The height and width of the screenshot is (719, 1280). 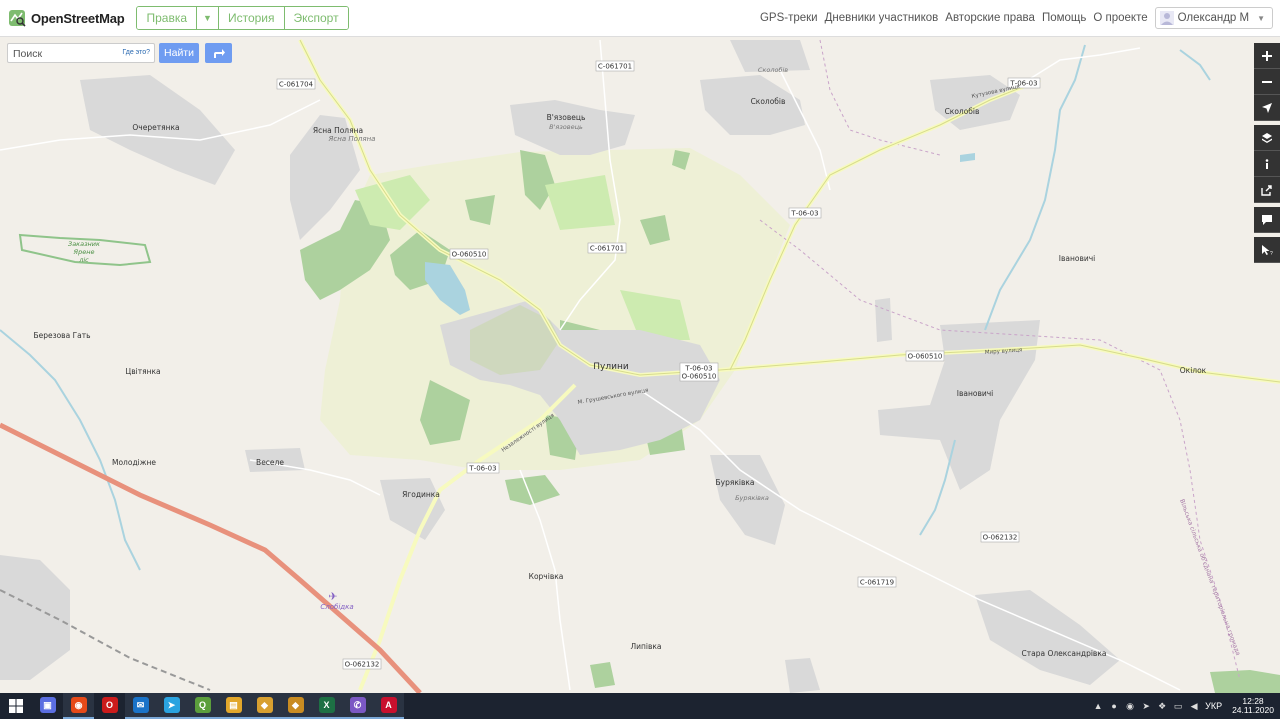 What do you see at coordinates (752, 498) in the screenshot?
I see `label-buryakivka-small: Буряківка` at bounding box center [752, 498].